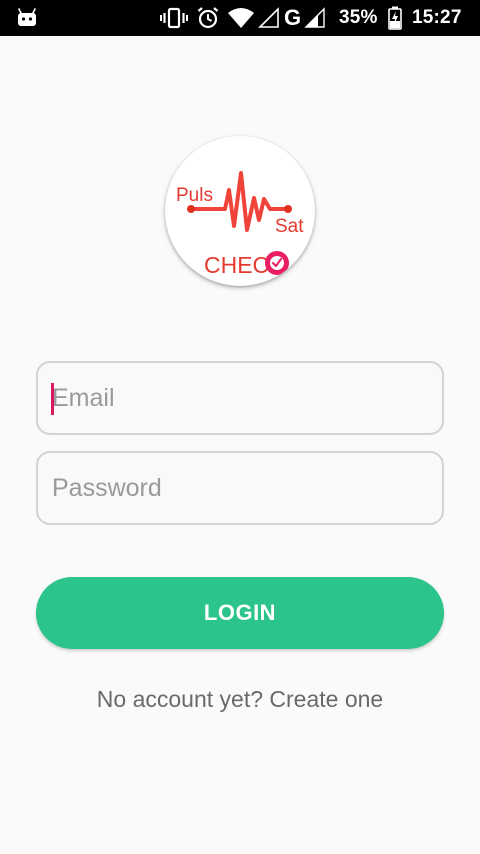 The height and width of the screenshot is (854, 480). I want to click on battery-charging-icon, so click(395, 18).